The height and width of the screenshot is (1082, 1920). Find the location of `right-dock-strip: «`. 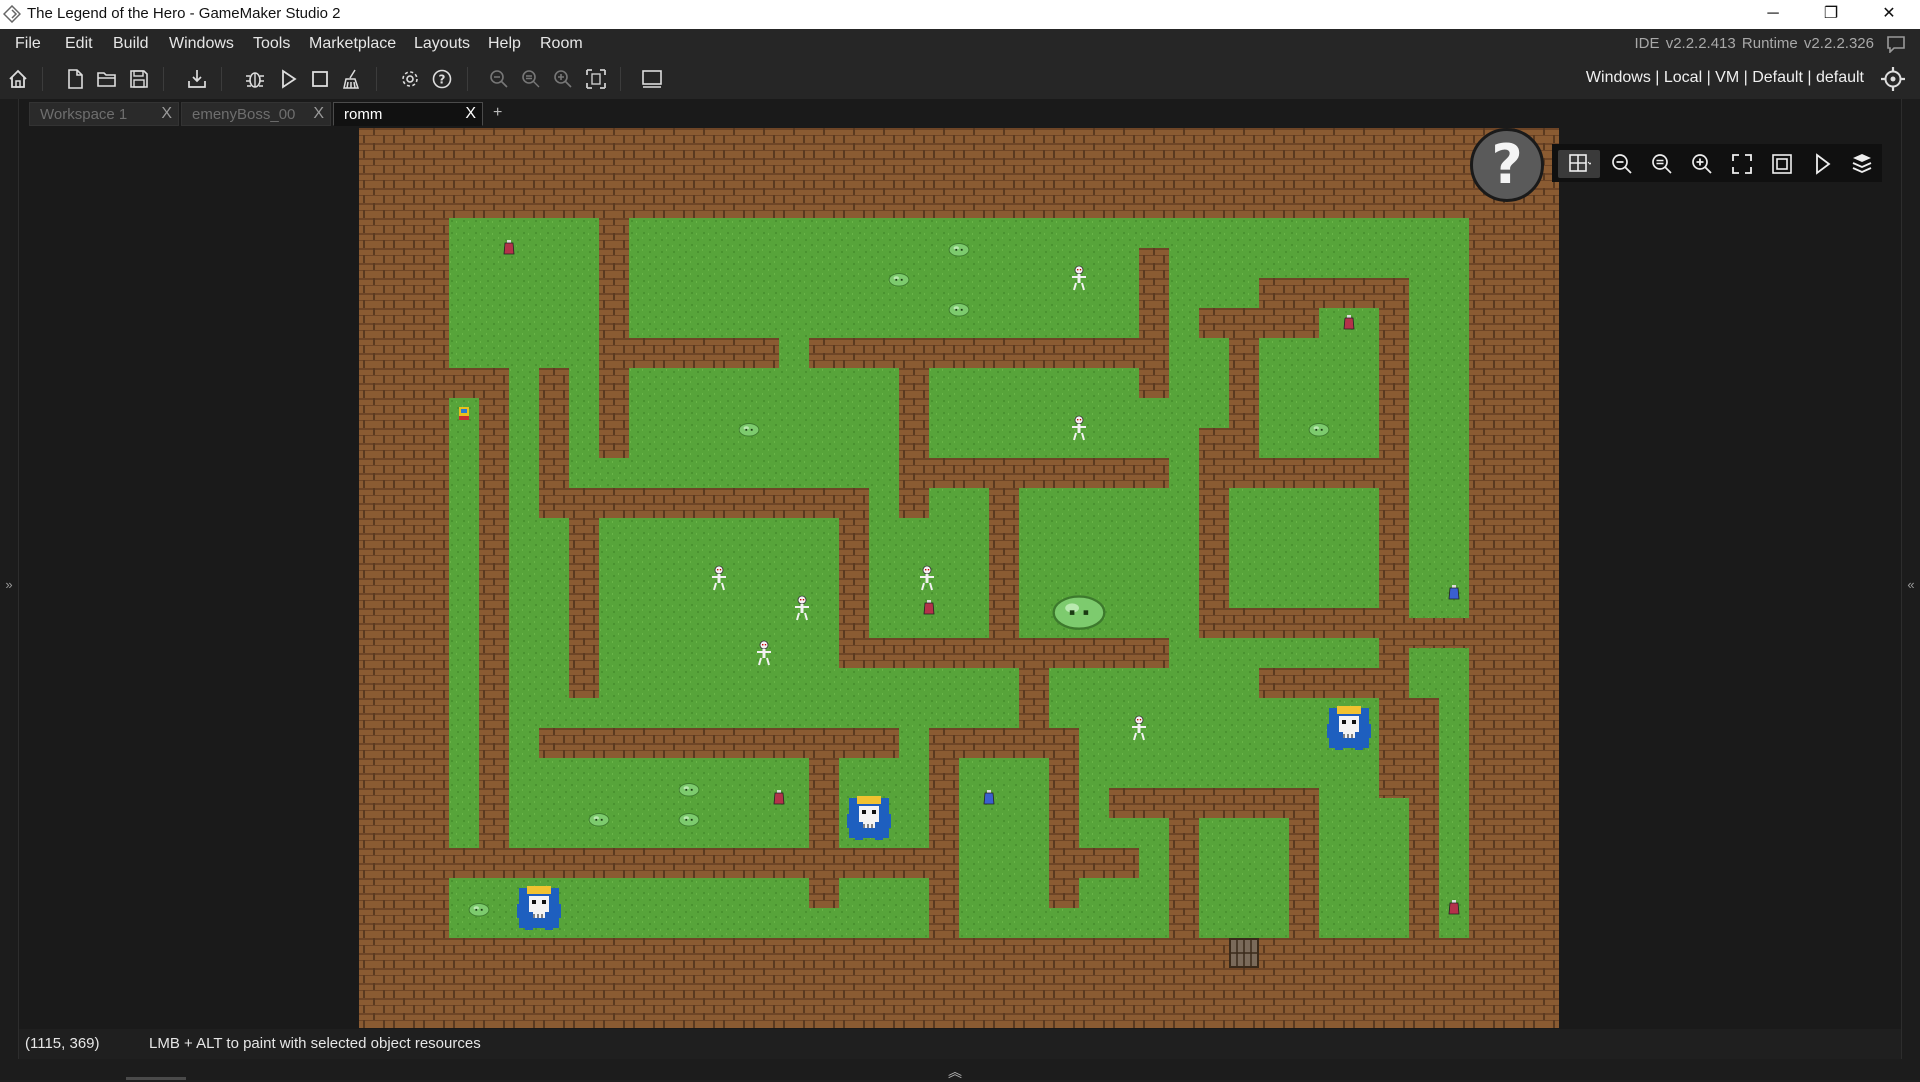

right-dock-strip: « is located at coordinates (1910, 579).